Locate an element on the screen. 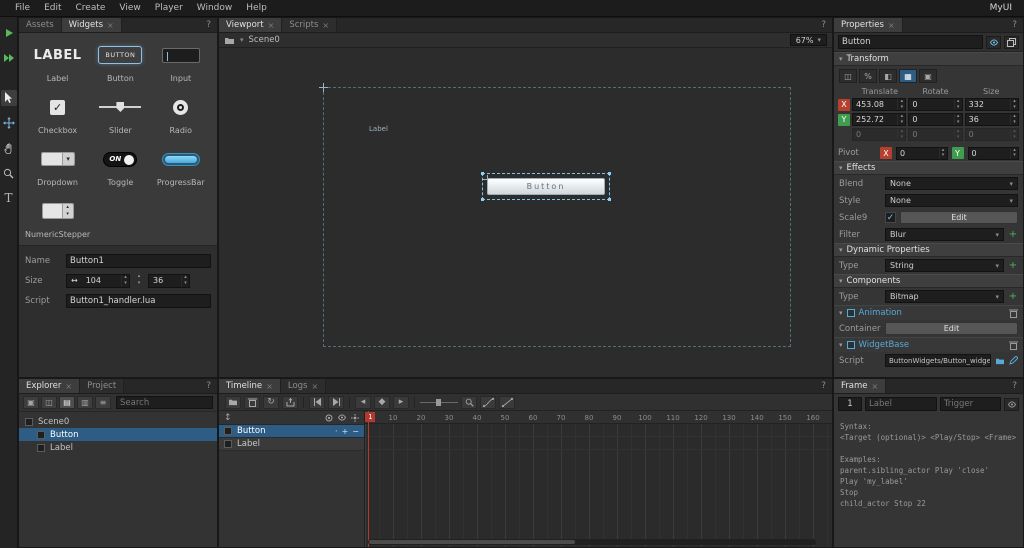 The width and height of the screenshot is (1024, 548). trash-icon is located at coordinates (252, 402).